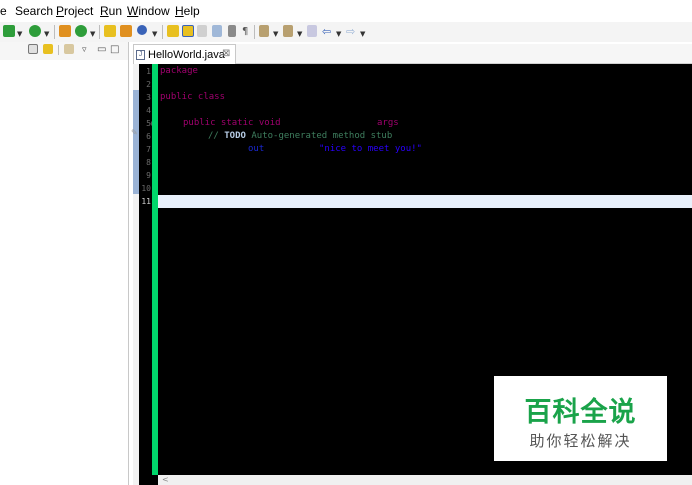  Describe the element at coordinates (148, 71) in the screenshot. I see `line-number: 1` at that location.